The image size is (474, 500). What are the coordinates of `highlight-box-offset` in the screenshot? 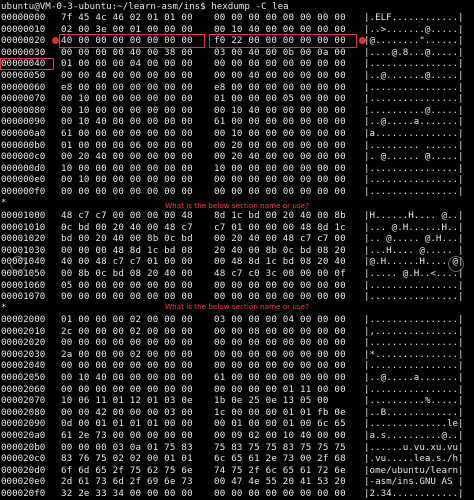 It's located at (27, 64).